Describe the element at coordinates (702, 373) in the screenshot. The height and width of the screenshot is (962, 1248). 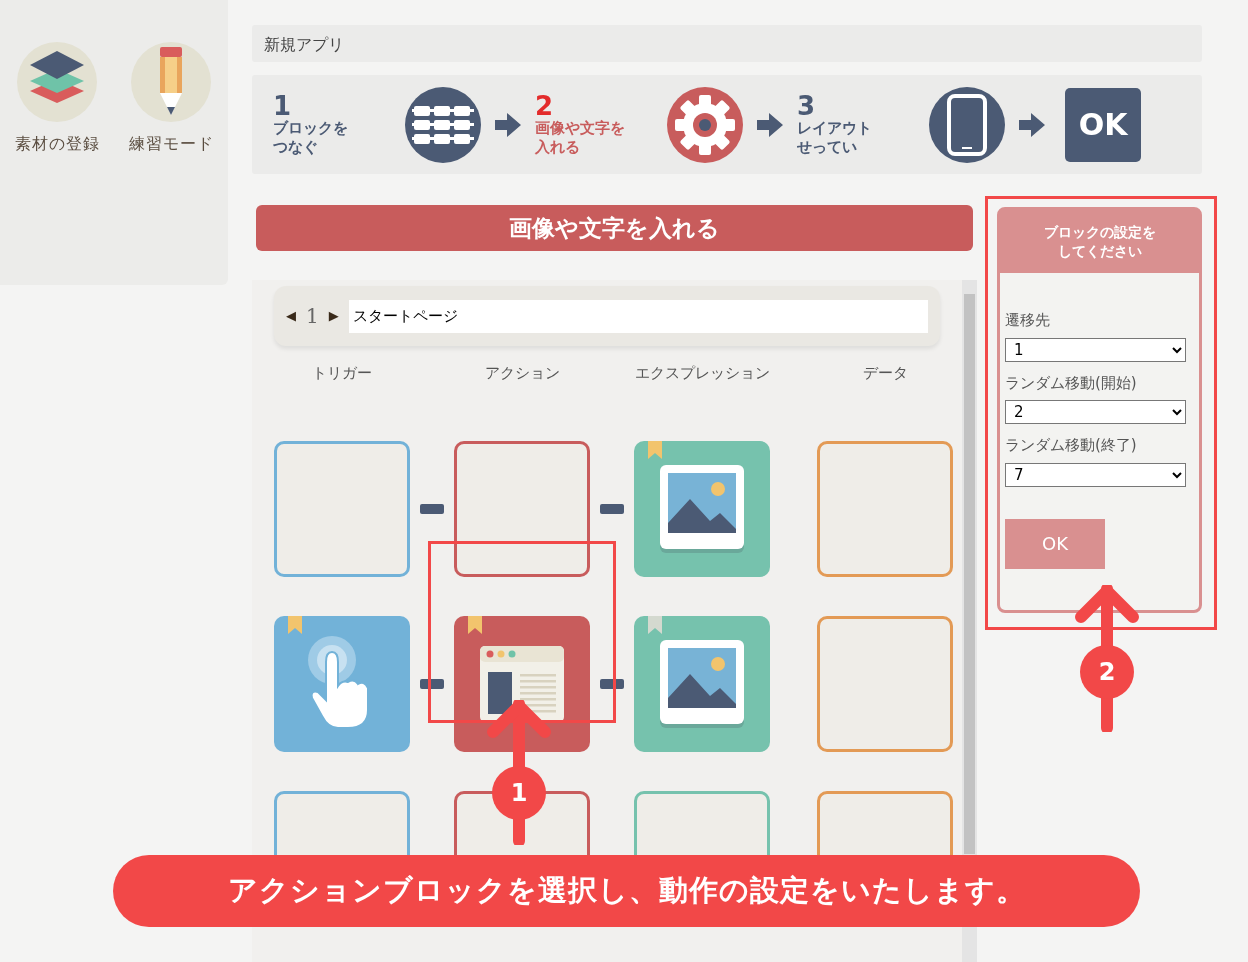
I see `column-header: エクスプレッション` at that location.